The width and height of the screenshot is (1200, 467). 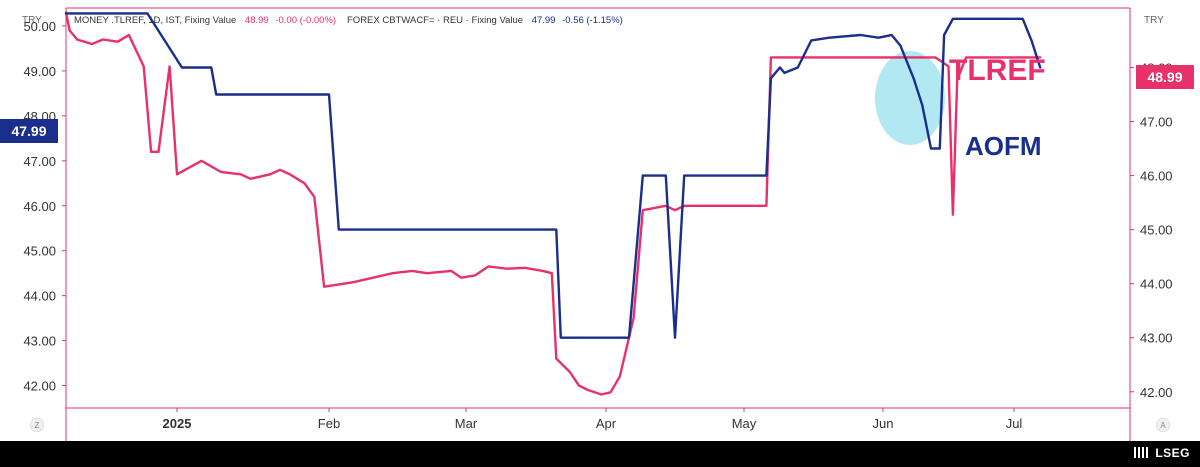 What do you see at coordinates (37, 425) in the screenshot?
I see `zoom-reset-label: Z` at bounding box center [37, 425].